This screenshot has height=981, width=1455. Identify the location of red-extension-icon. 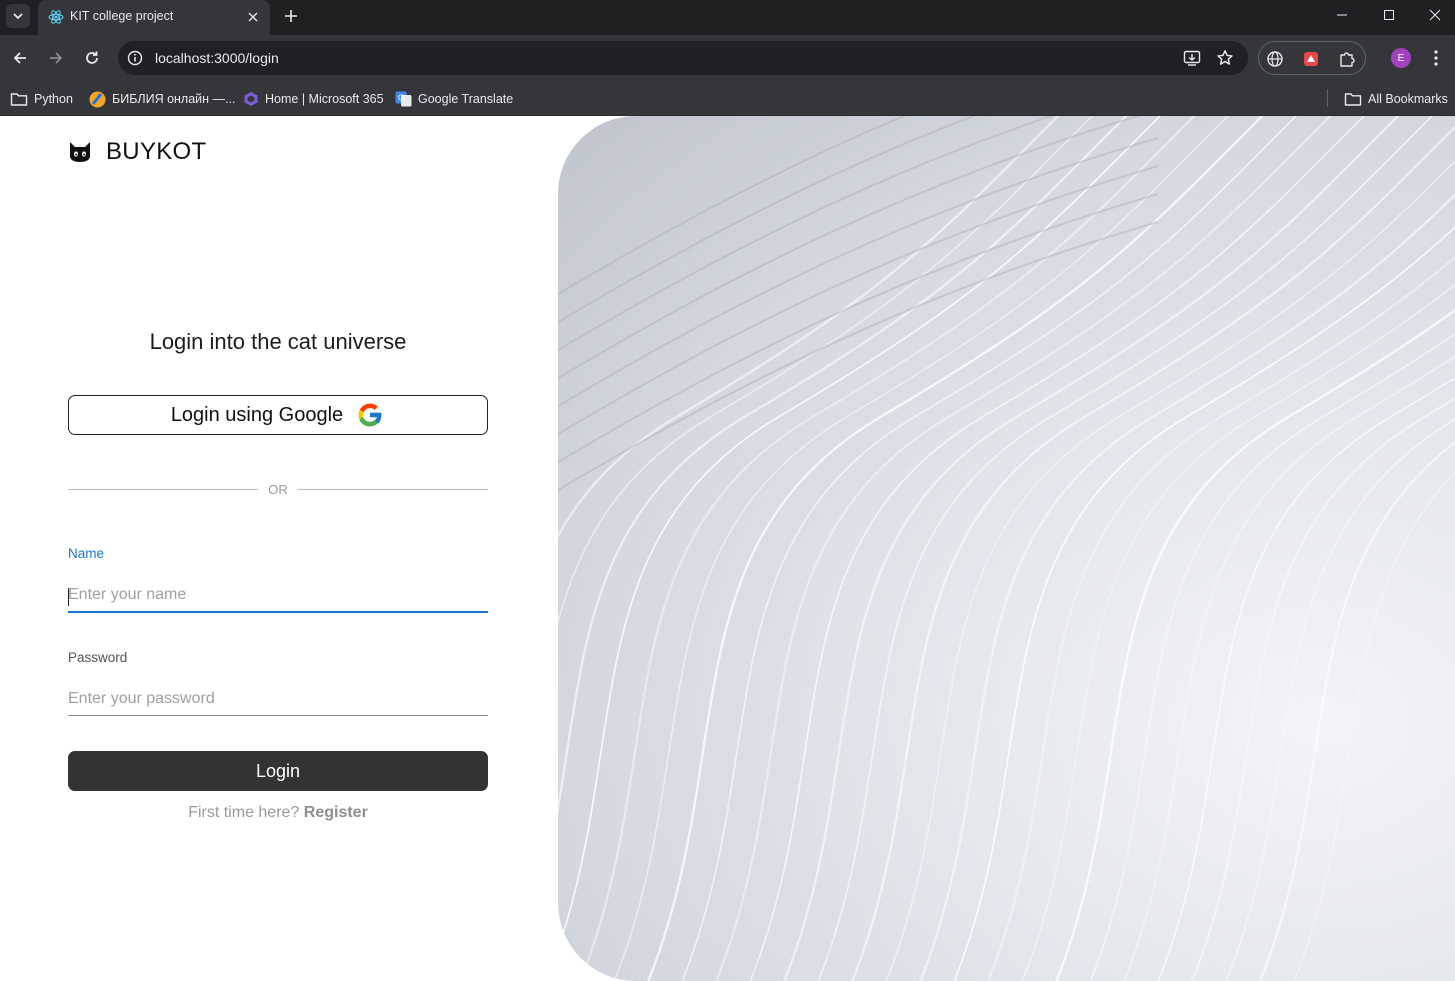
(1311, 59).